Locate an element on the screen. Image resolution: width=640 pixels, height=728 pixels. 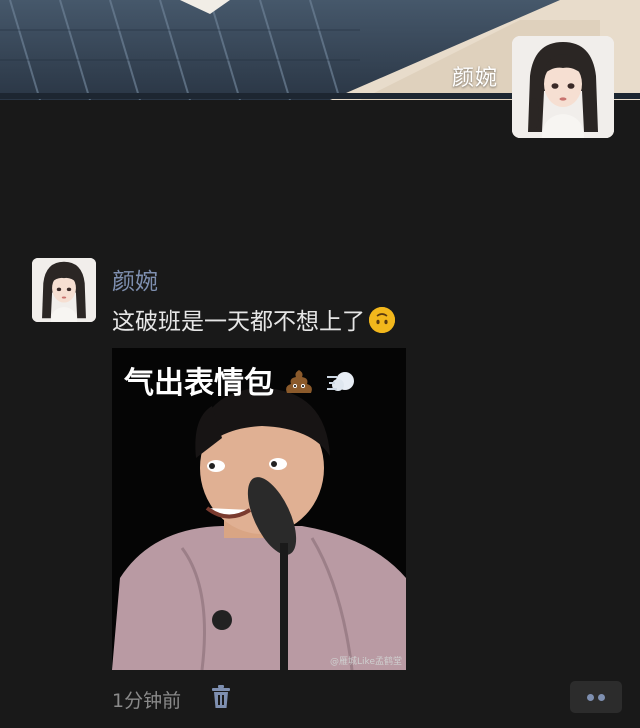
image-caption-text: 气出表情包 is located at coordinates (199, 383).